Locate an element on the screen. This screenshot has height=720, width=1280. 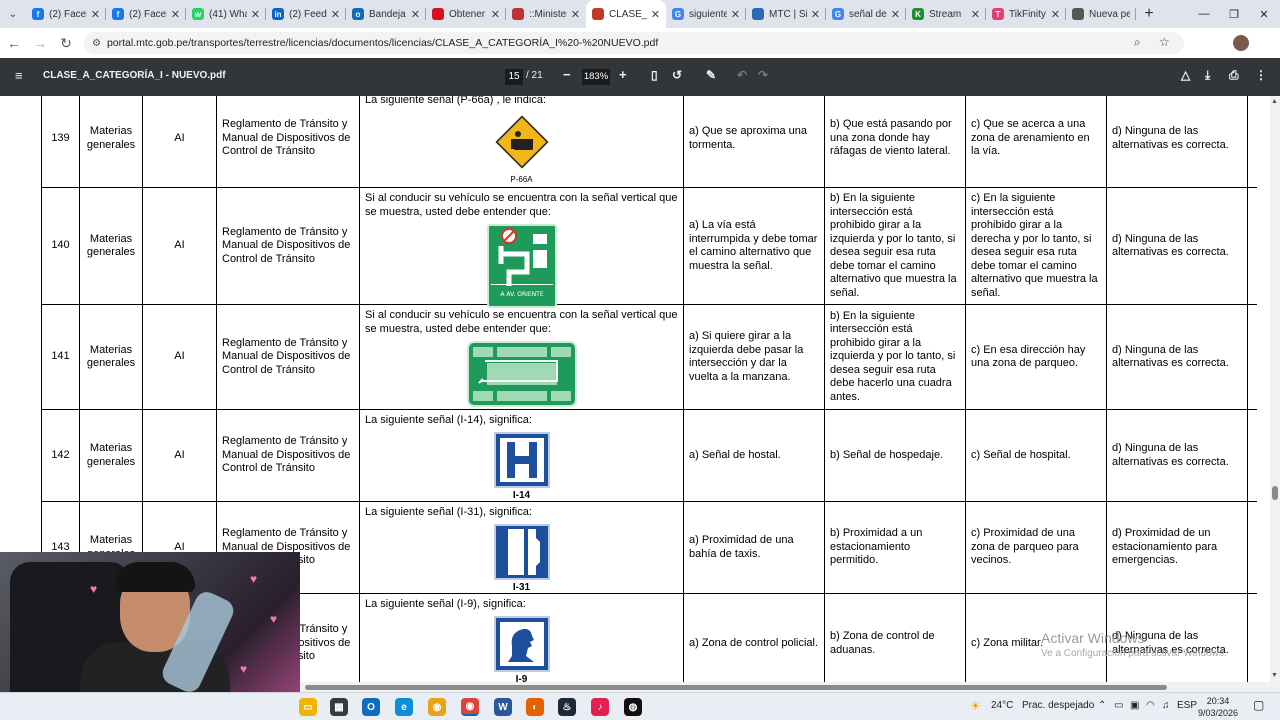
option-a-cell-text: a) Zona de control policial. is located at coordinates (754, 642).